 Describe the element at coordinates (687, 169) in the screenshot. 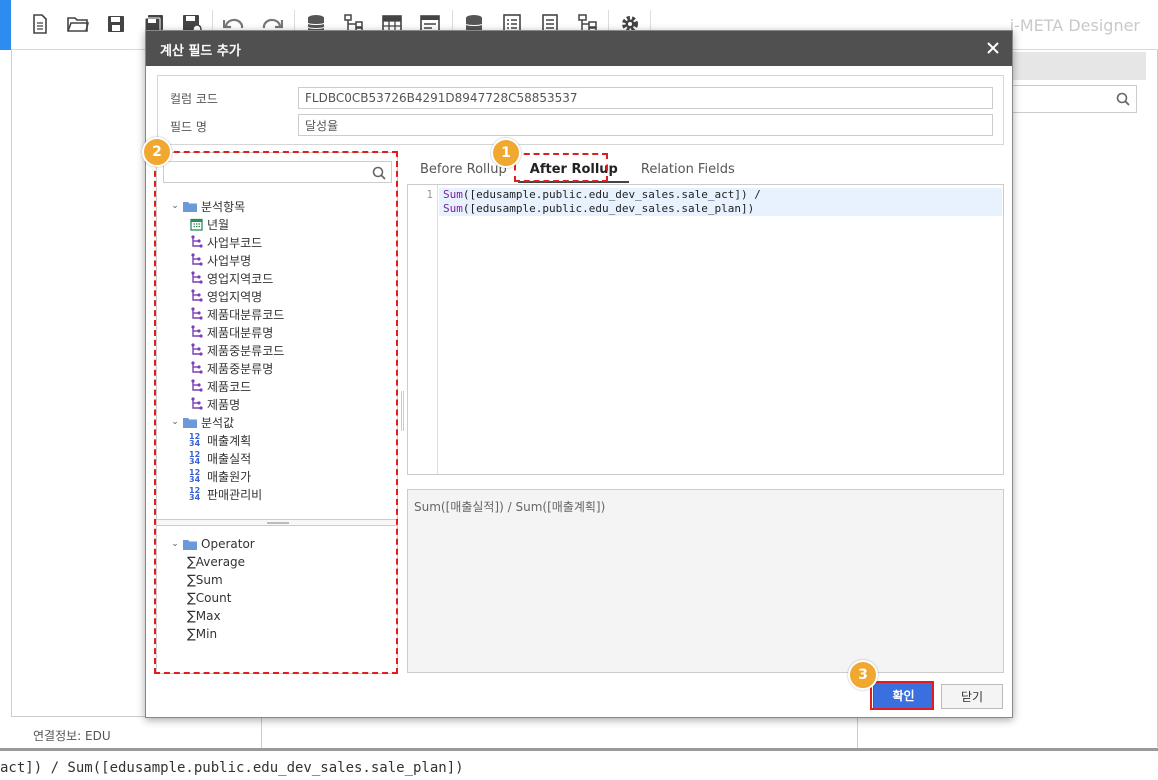

I see `tab-relation-fields: Relation Fields` at that location.